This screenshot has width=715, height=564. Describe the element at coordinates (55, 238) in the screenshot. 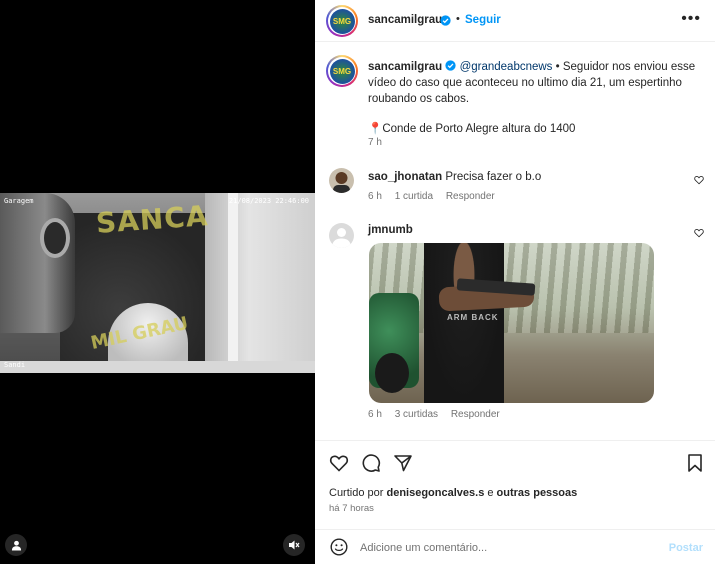

I see `video-car-wheel` at that location.